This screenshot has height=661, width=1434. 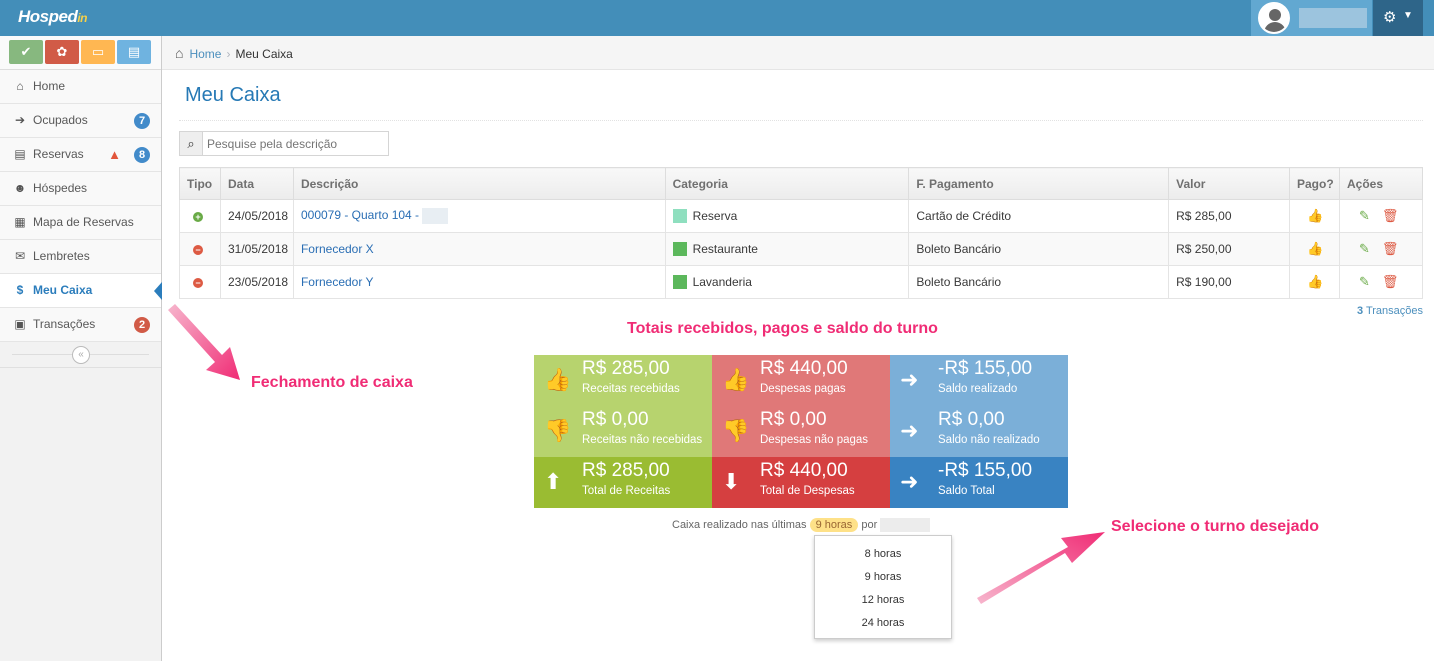 I want to click on sidebar-collapse: «, so click(x=80, y=355).